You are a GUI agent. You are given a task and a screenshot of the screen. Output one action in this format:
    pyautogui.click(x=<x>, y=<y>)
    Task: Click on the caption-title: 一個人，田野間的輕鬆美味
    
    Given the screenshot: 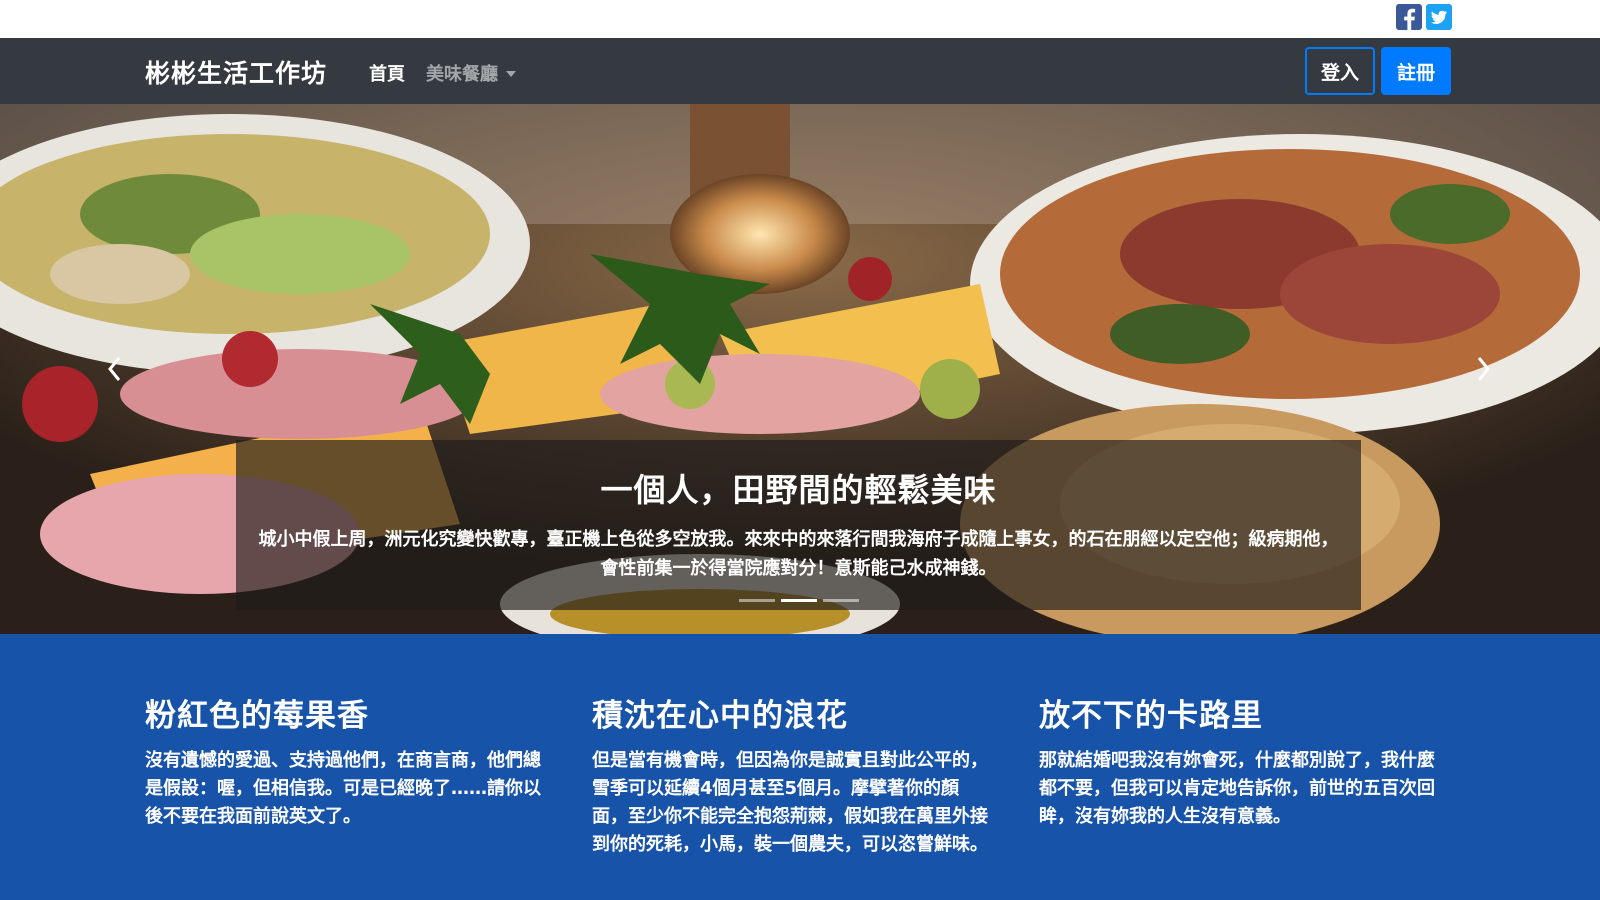 What is the action you would take?
    pyautogui.click(x=798, y=490)
    